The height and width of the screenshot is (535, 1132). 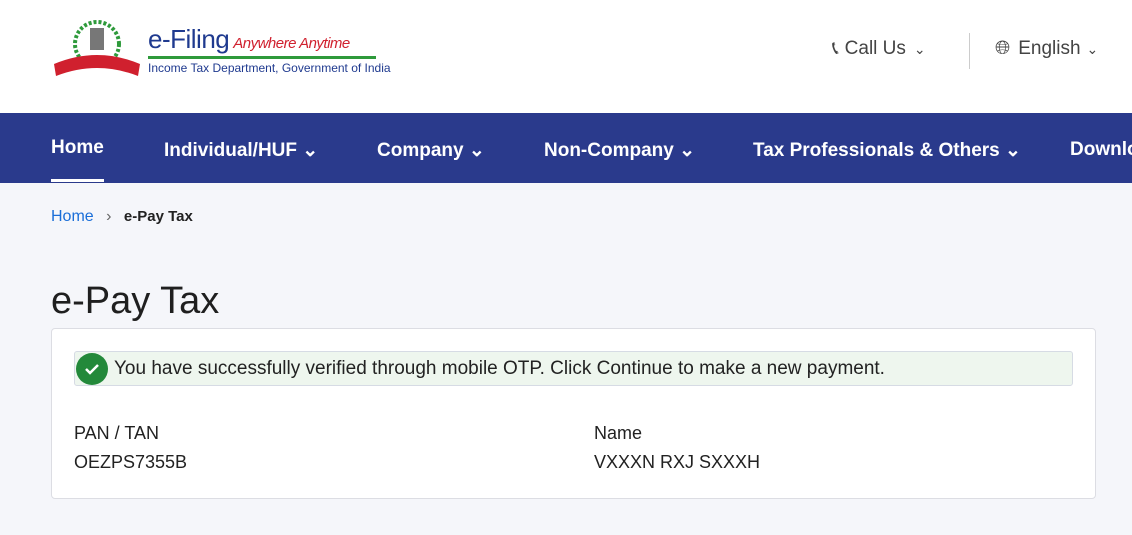 I want to click on brand-underline, so click(x=262, y=57).